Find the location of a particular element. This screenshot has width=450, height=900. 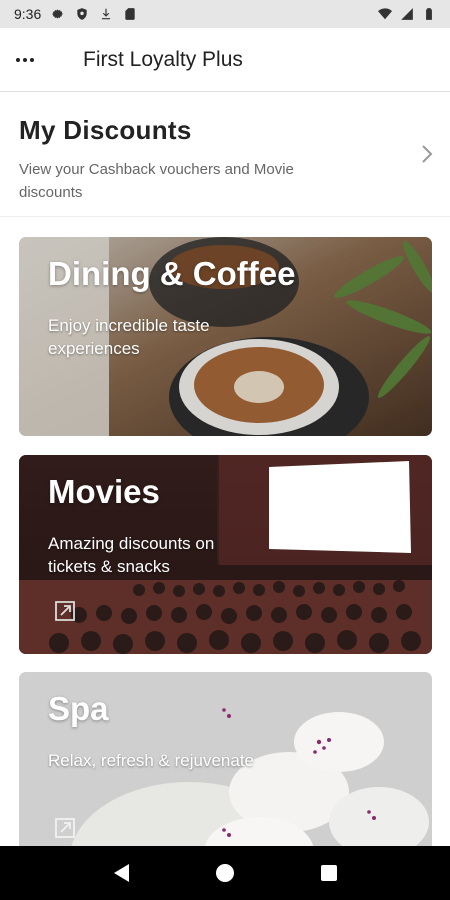

navigation-bar is located at coordinates (225, 873).